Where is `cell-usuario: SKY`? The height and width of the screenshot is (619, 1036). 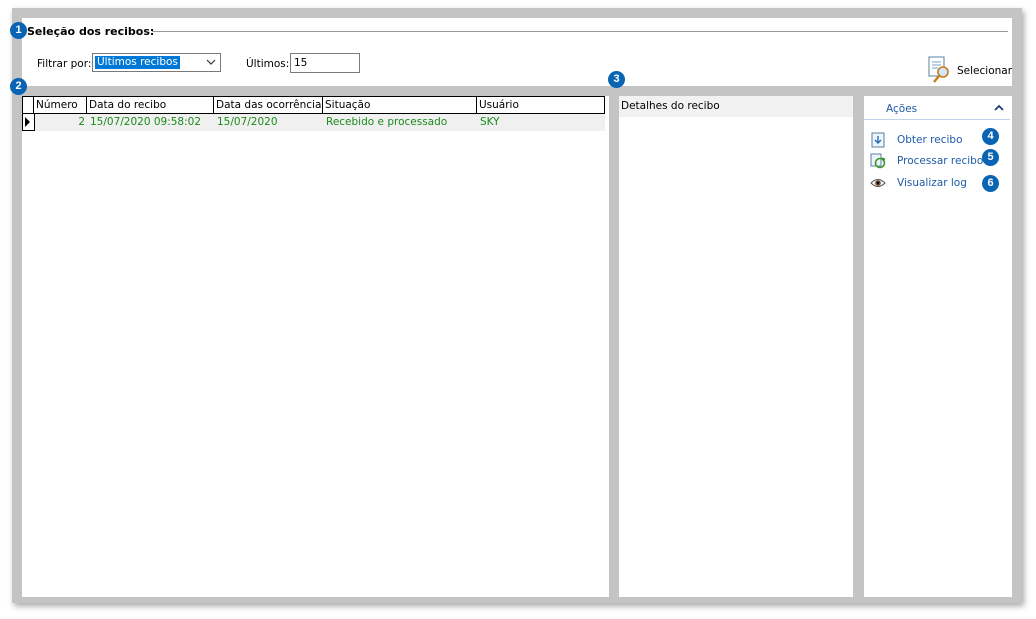 cell-usuario: SKY is located at coordinates (490, 122).